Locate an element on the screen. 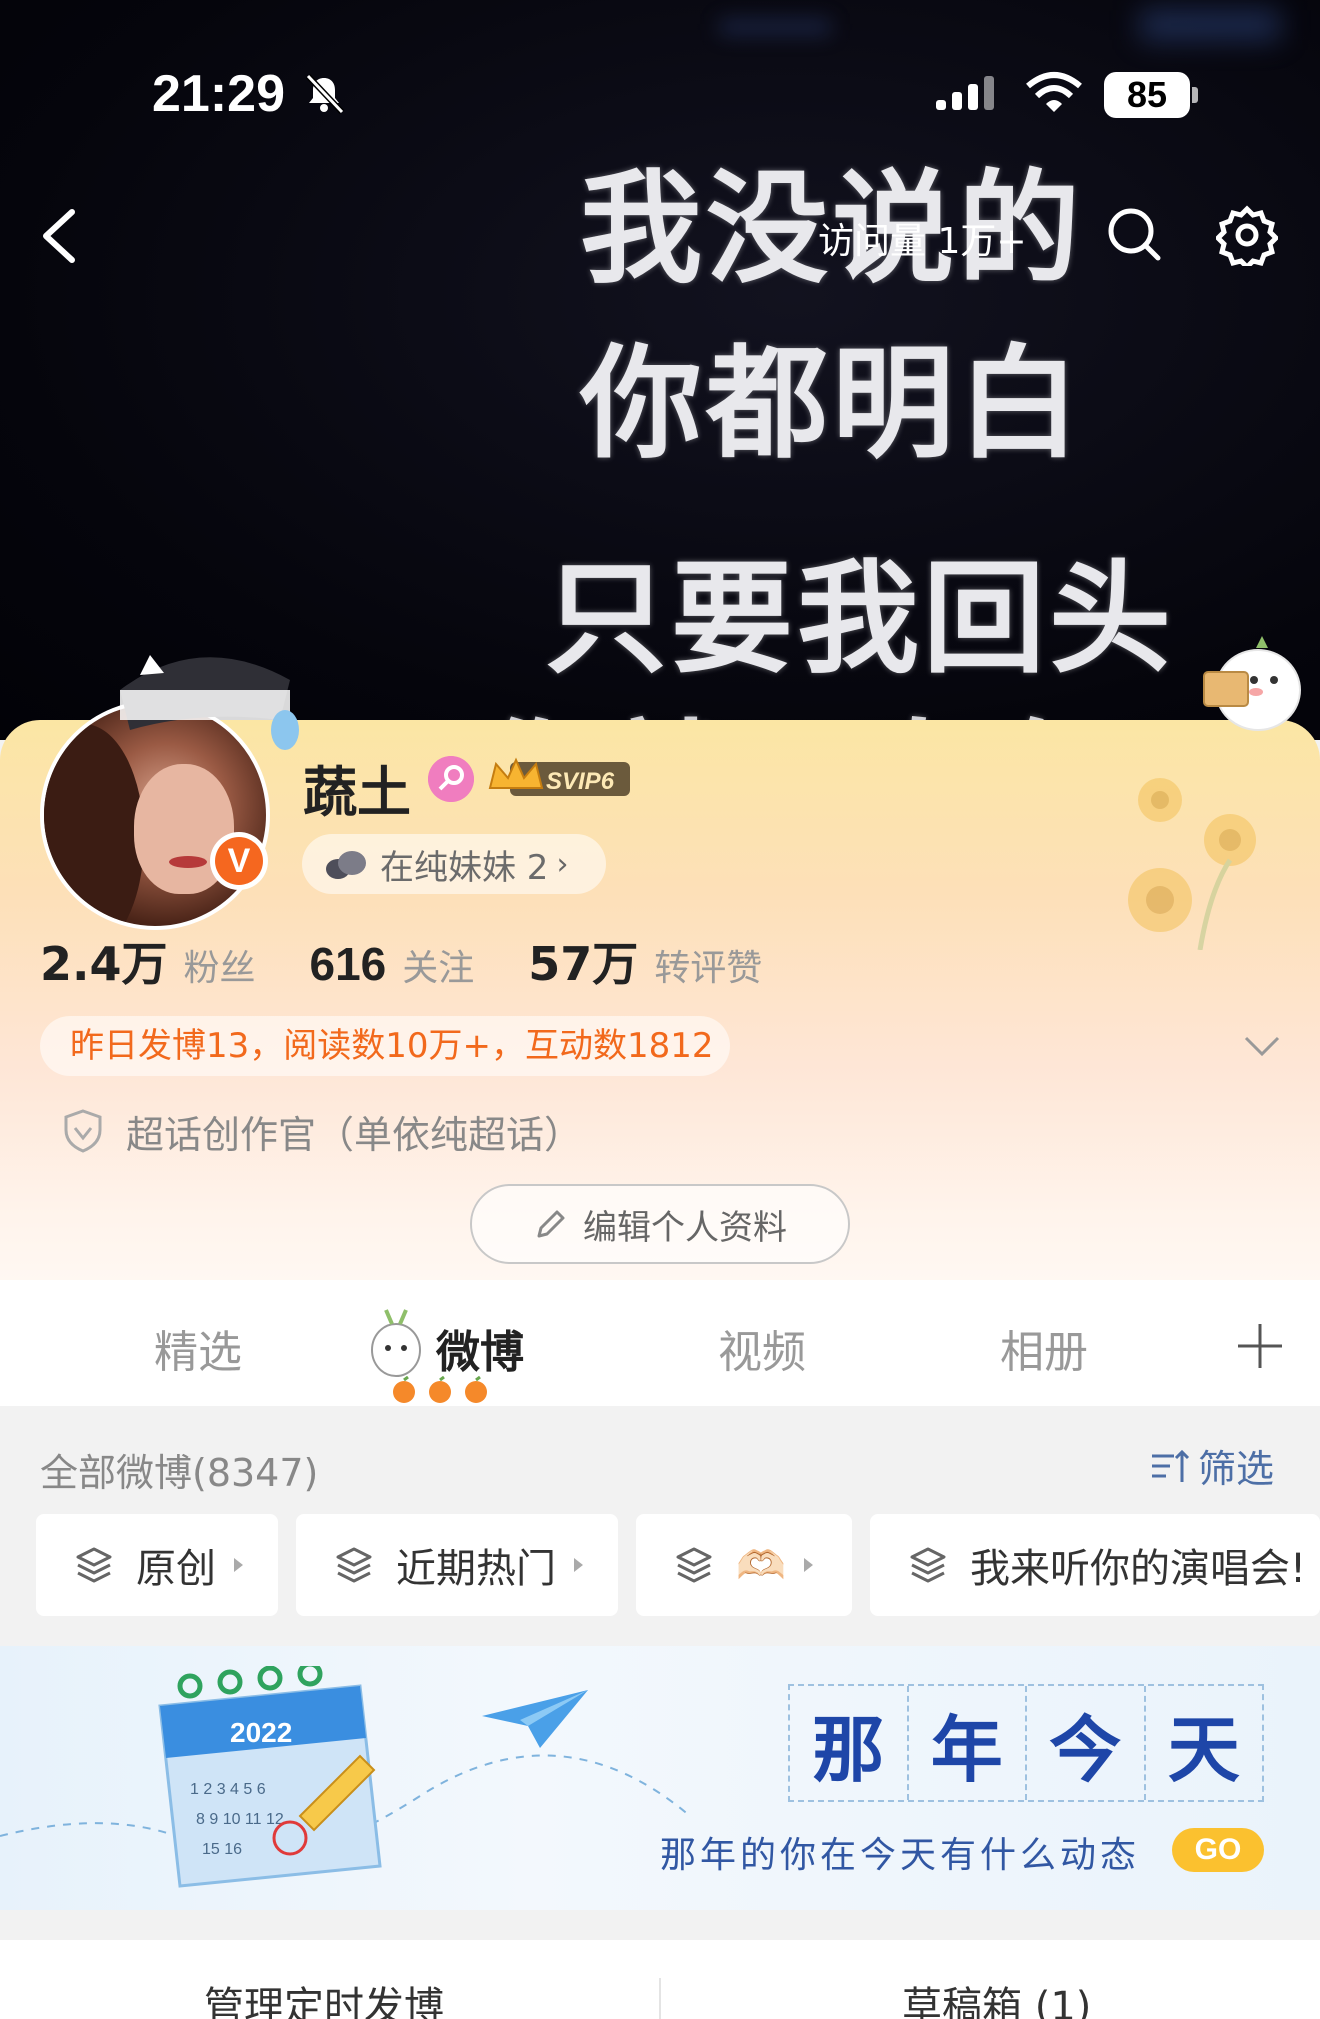 The width and height of the screenshot is (1320, 2019). all-posts-count: 全部微博(8347) is located at coordinates (179, 1473).